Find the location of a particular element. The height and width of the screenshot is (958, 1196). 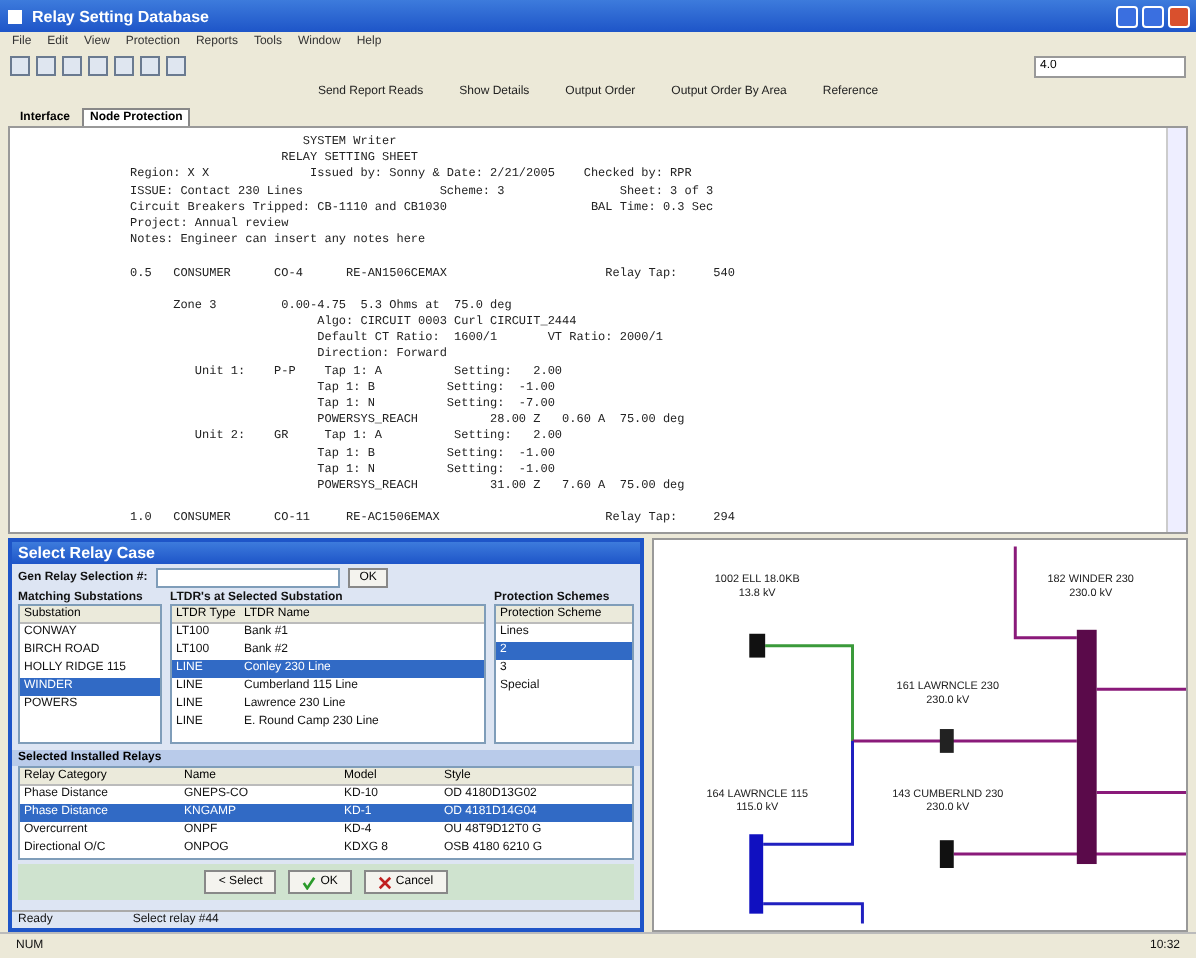

close-button is located at coordinates (1179, 16).